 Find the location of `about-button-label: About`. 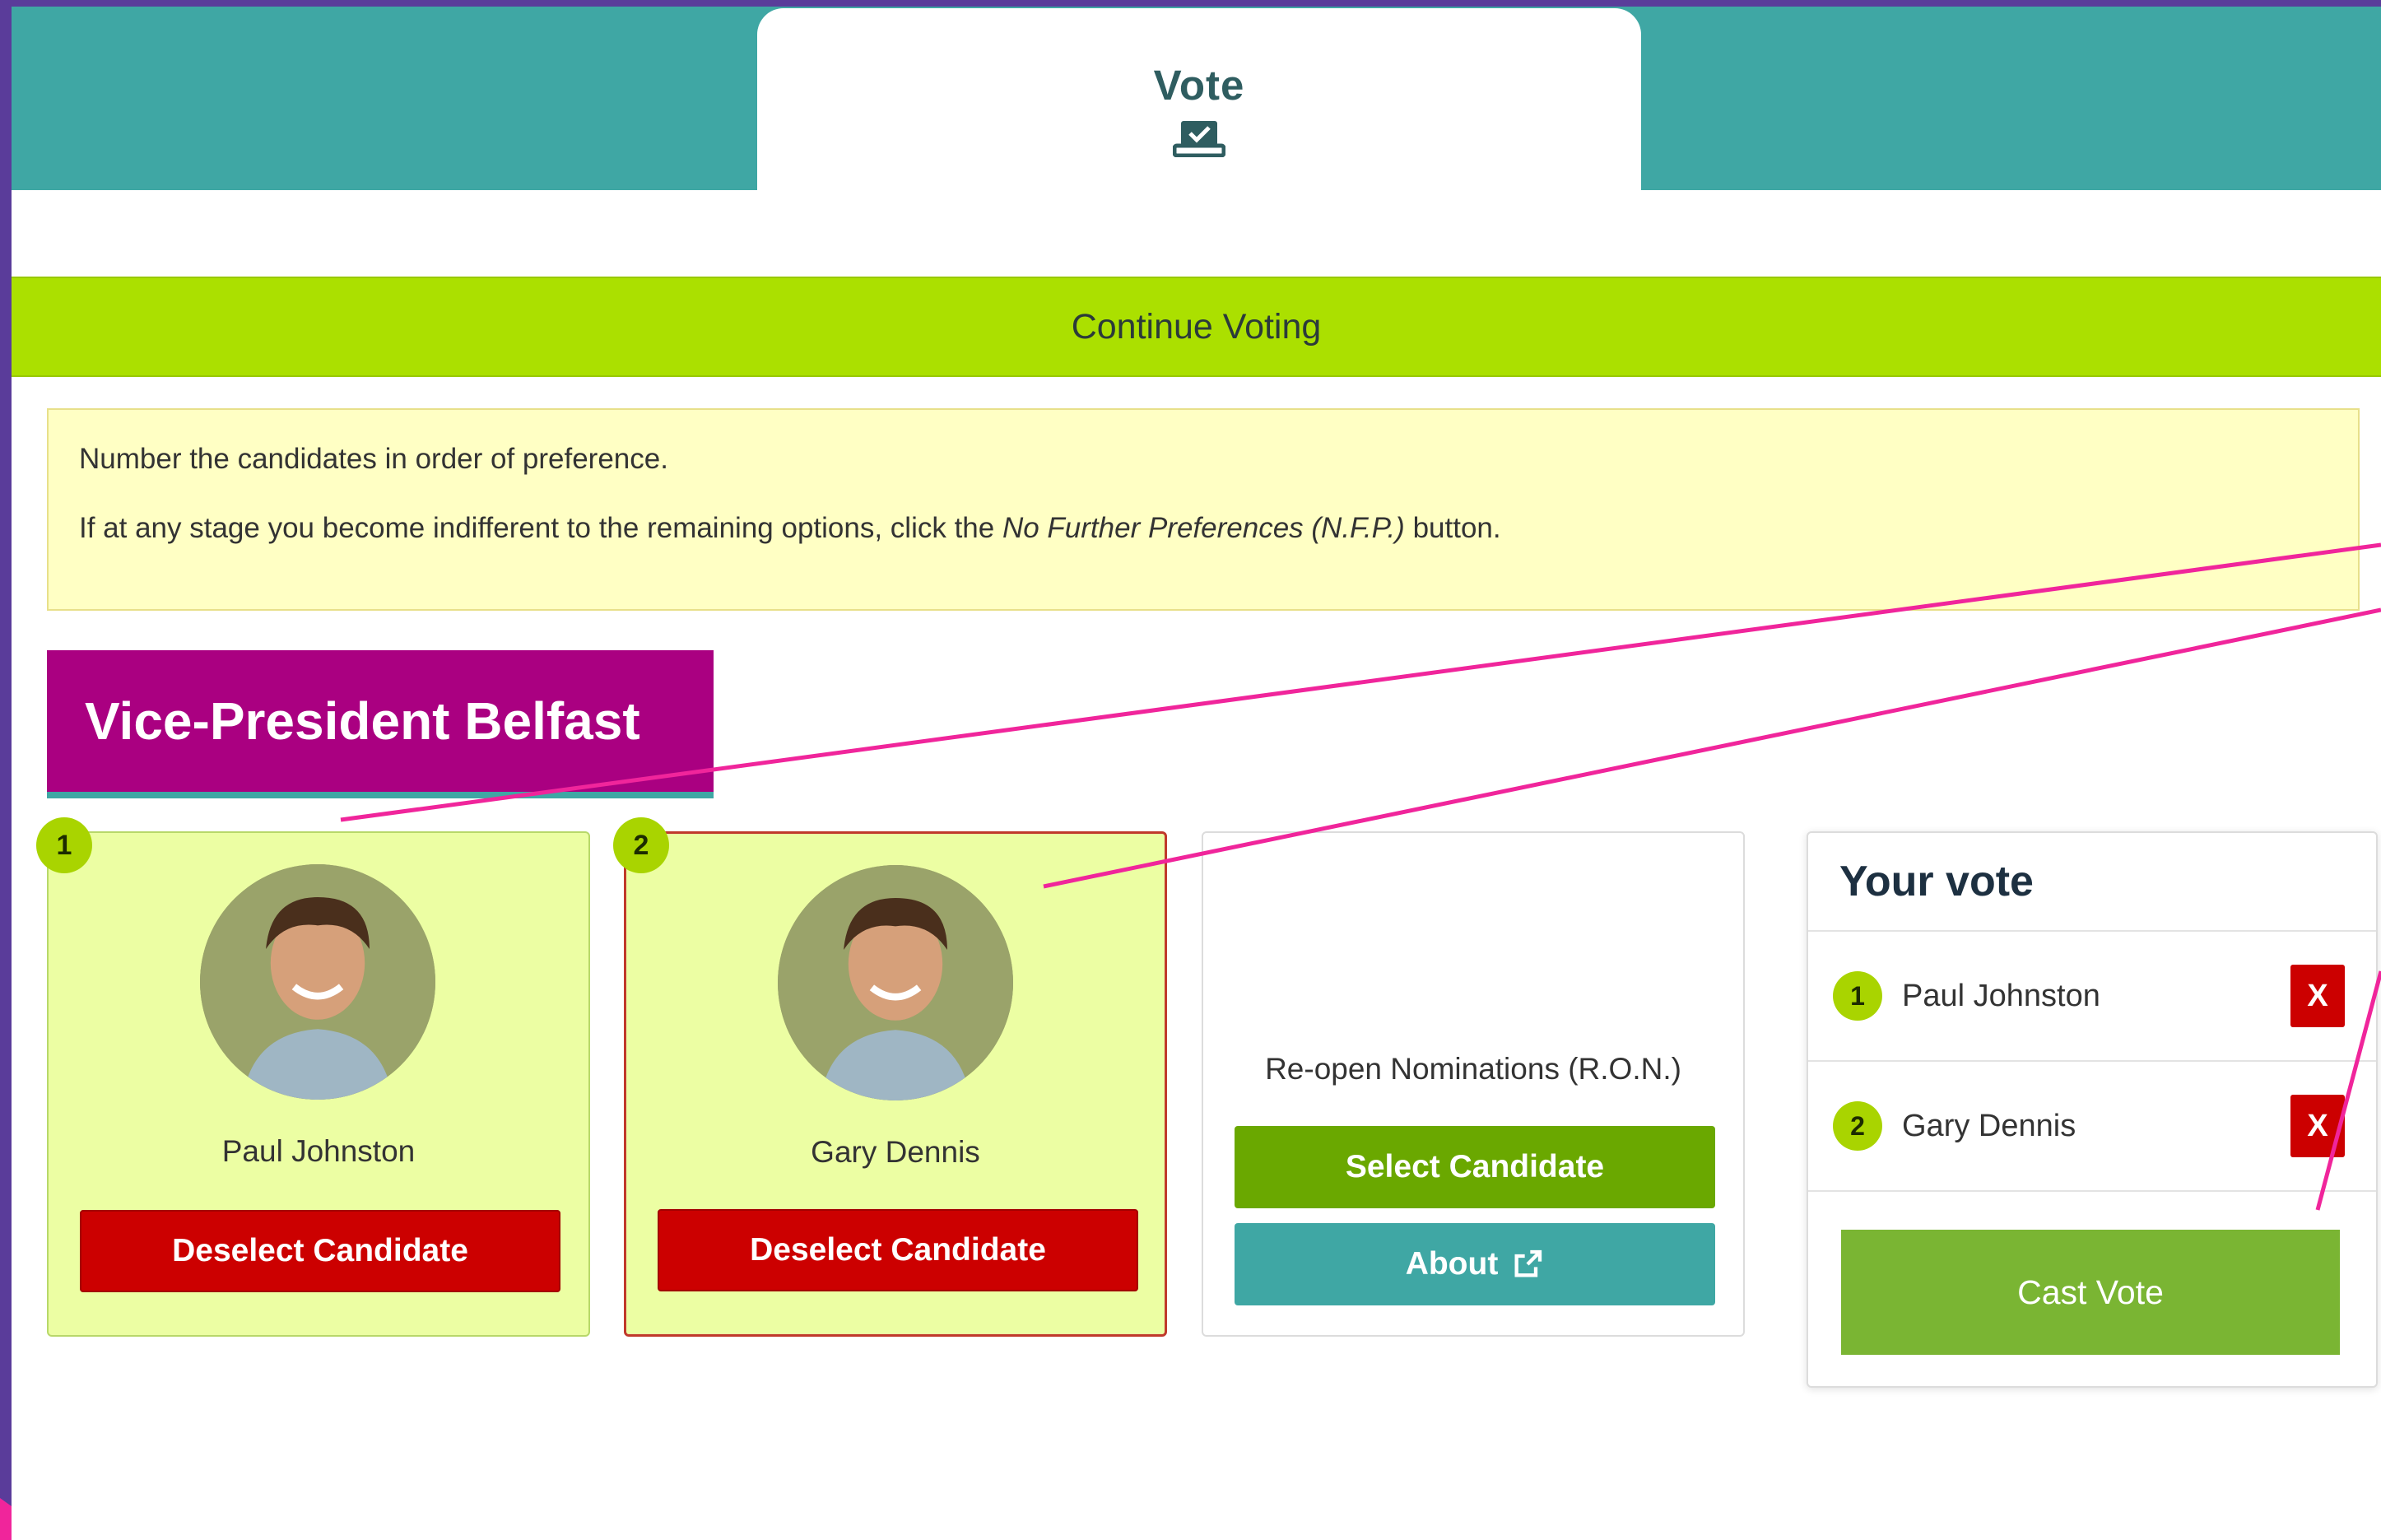

about-button-label: About is located at coordinates (1452, 1264).